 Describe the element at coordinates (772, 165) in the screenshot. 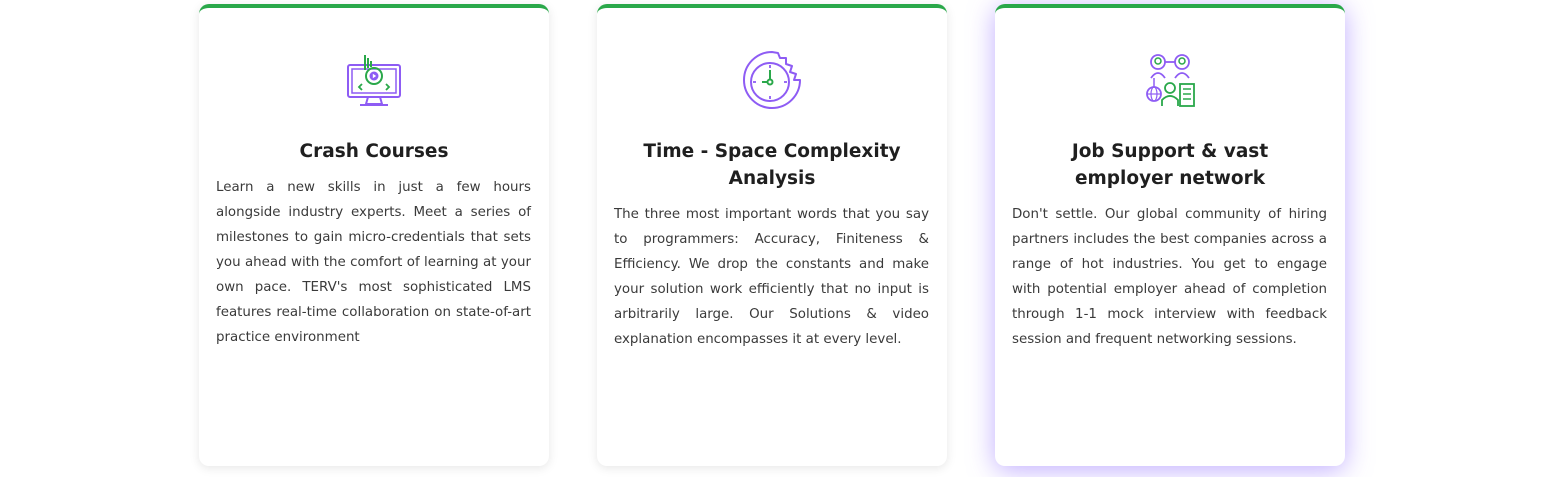

I see `card-title: Time - Space Complexity Analysis` at that location.